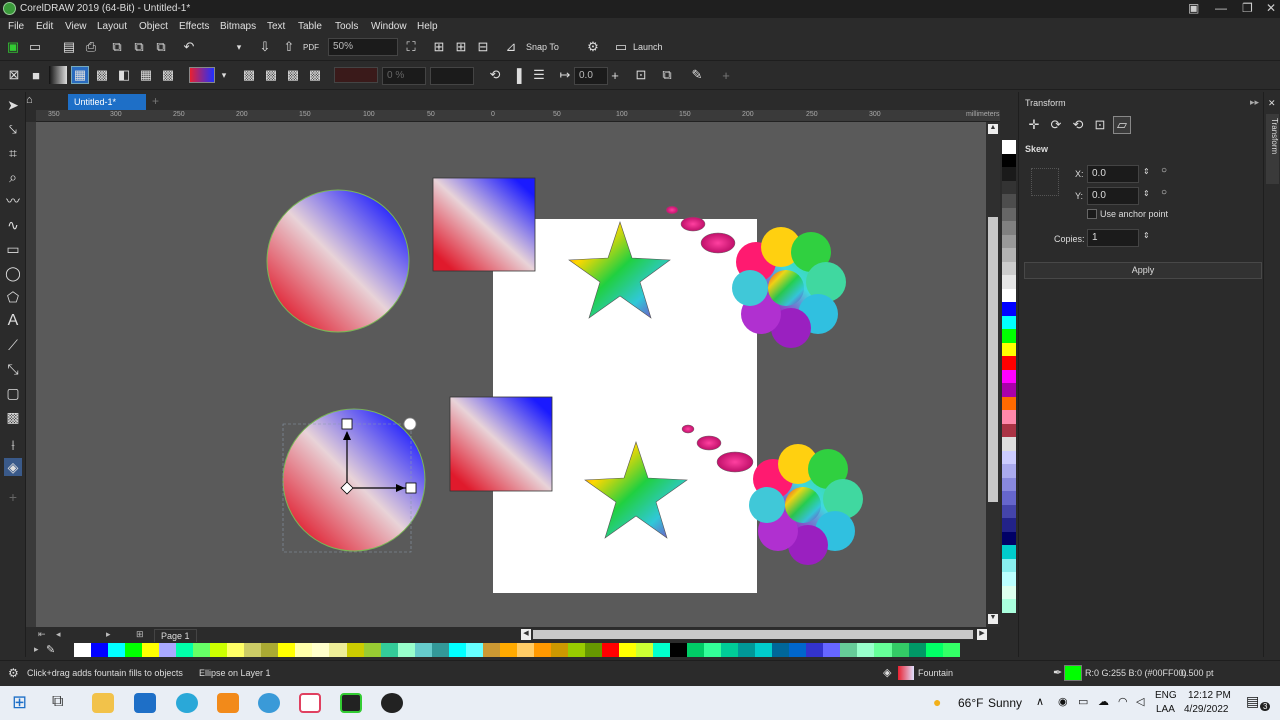 The height and width of the screenshot is (720, 1280). What do you see at coordinates (36, 75) in the screenshot?
I see `uniform-fill-icon: ■` at bounding box center [36, 75].